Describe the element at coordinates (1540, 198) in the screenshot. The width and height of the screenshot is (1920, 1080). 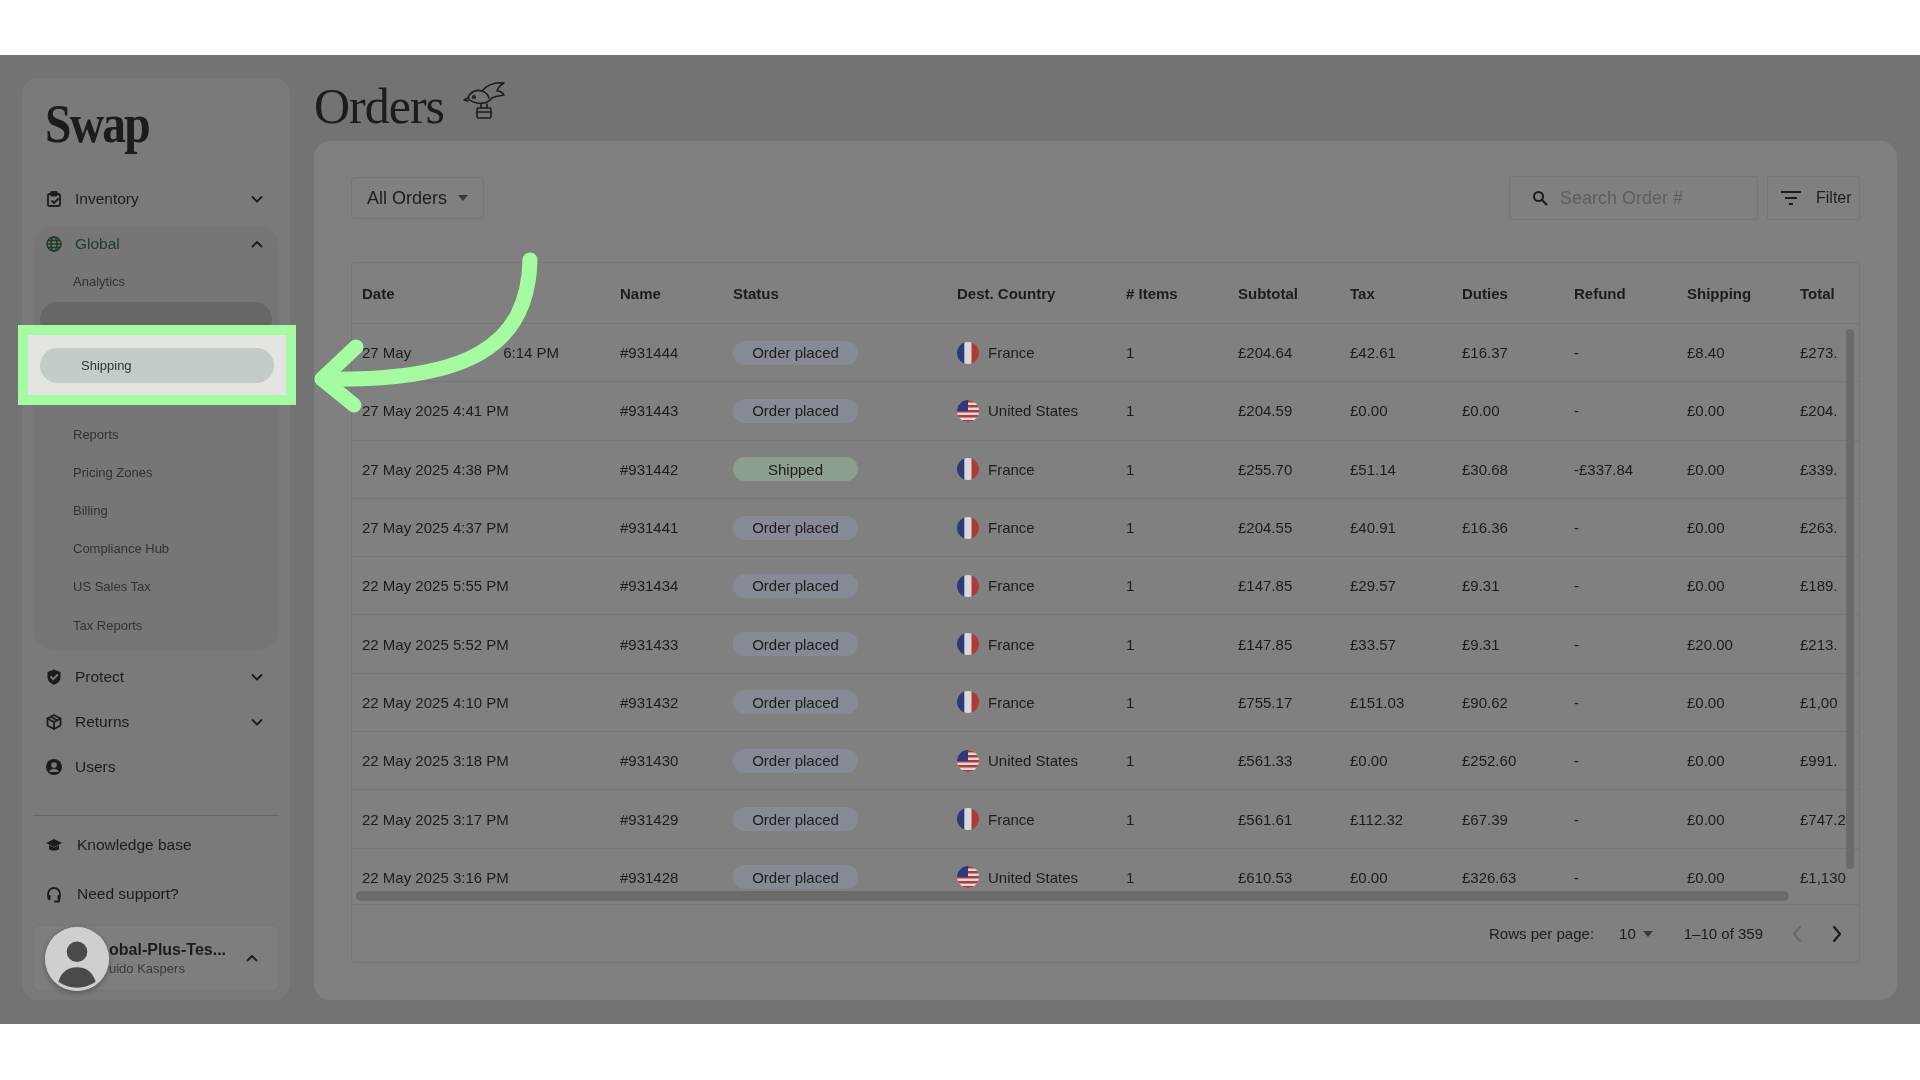
I see `search-icon` at that location.